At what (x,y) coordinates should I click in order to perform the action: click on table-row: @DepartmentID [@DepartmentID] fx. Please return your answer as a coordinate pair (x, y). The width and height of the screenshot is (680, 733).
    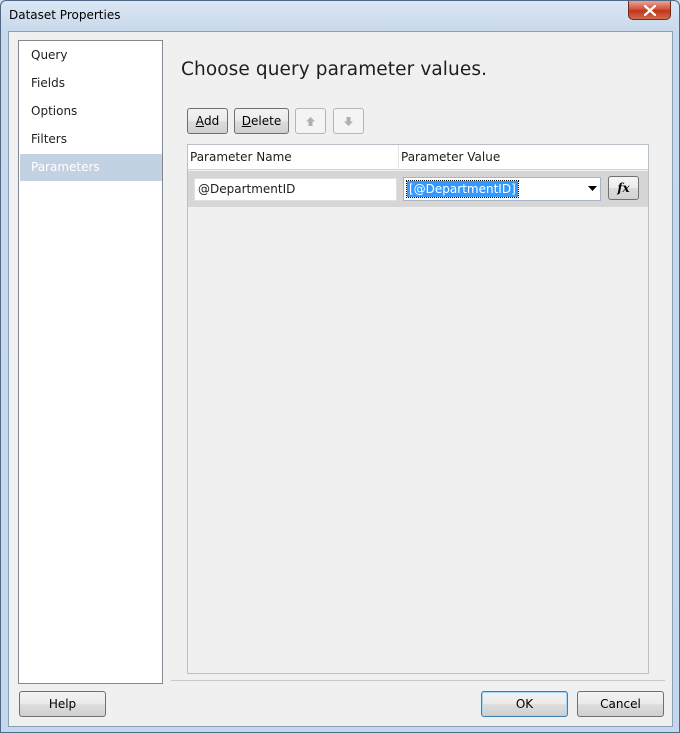
    Looking at the image, I should click on (418, 189).